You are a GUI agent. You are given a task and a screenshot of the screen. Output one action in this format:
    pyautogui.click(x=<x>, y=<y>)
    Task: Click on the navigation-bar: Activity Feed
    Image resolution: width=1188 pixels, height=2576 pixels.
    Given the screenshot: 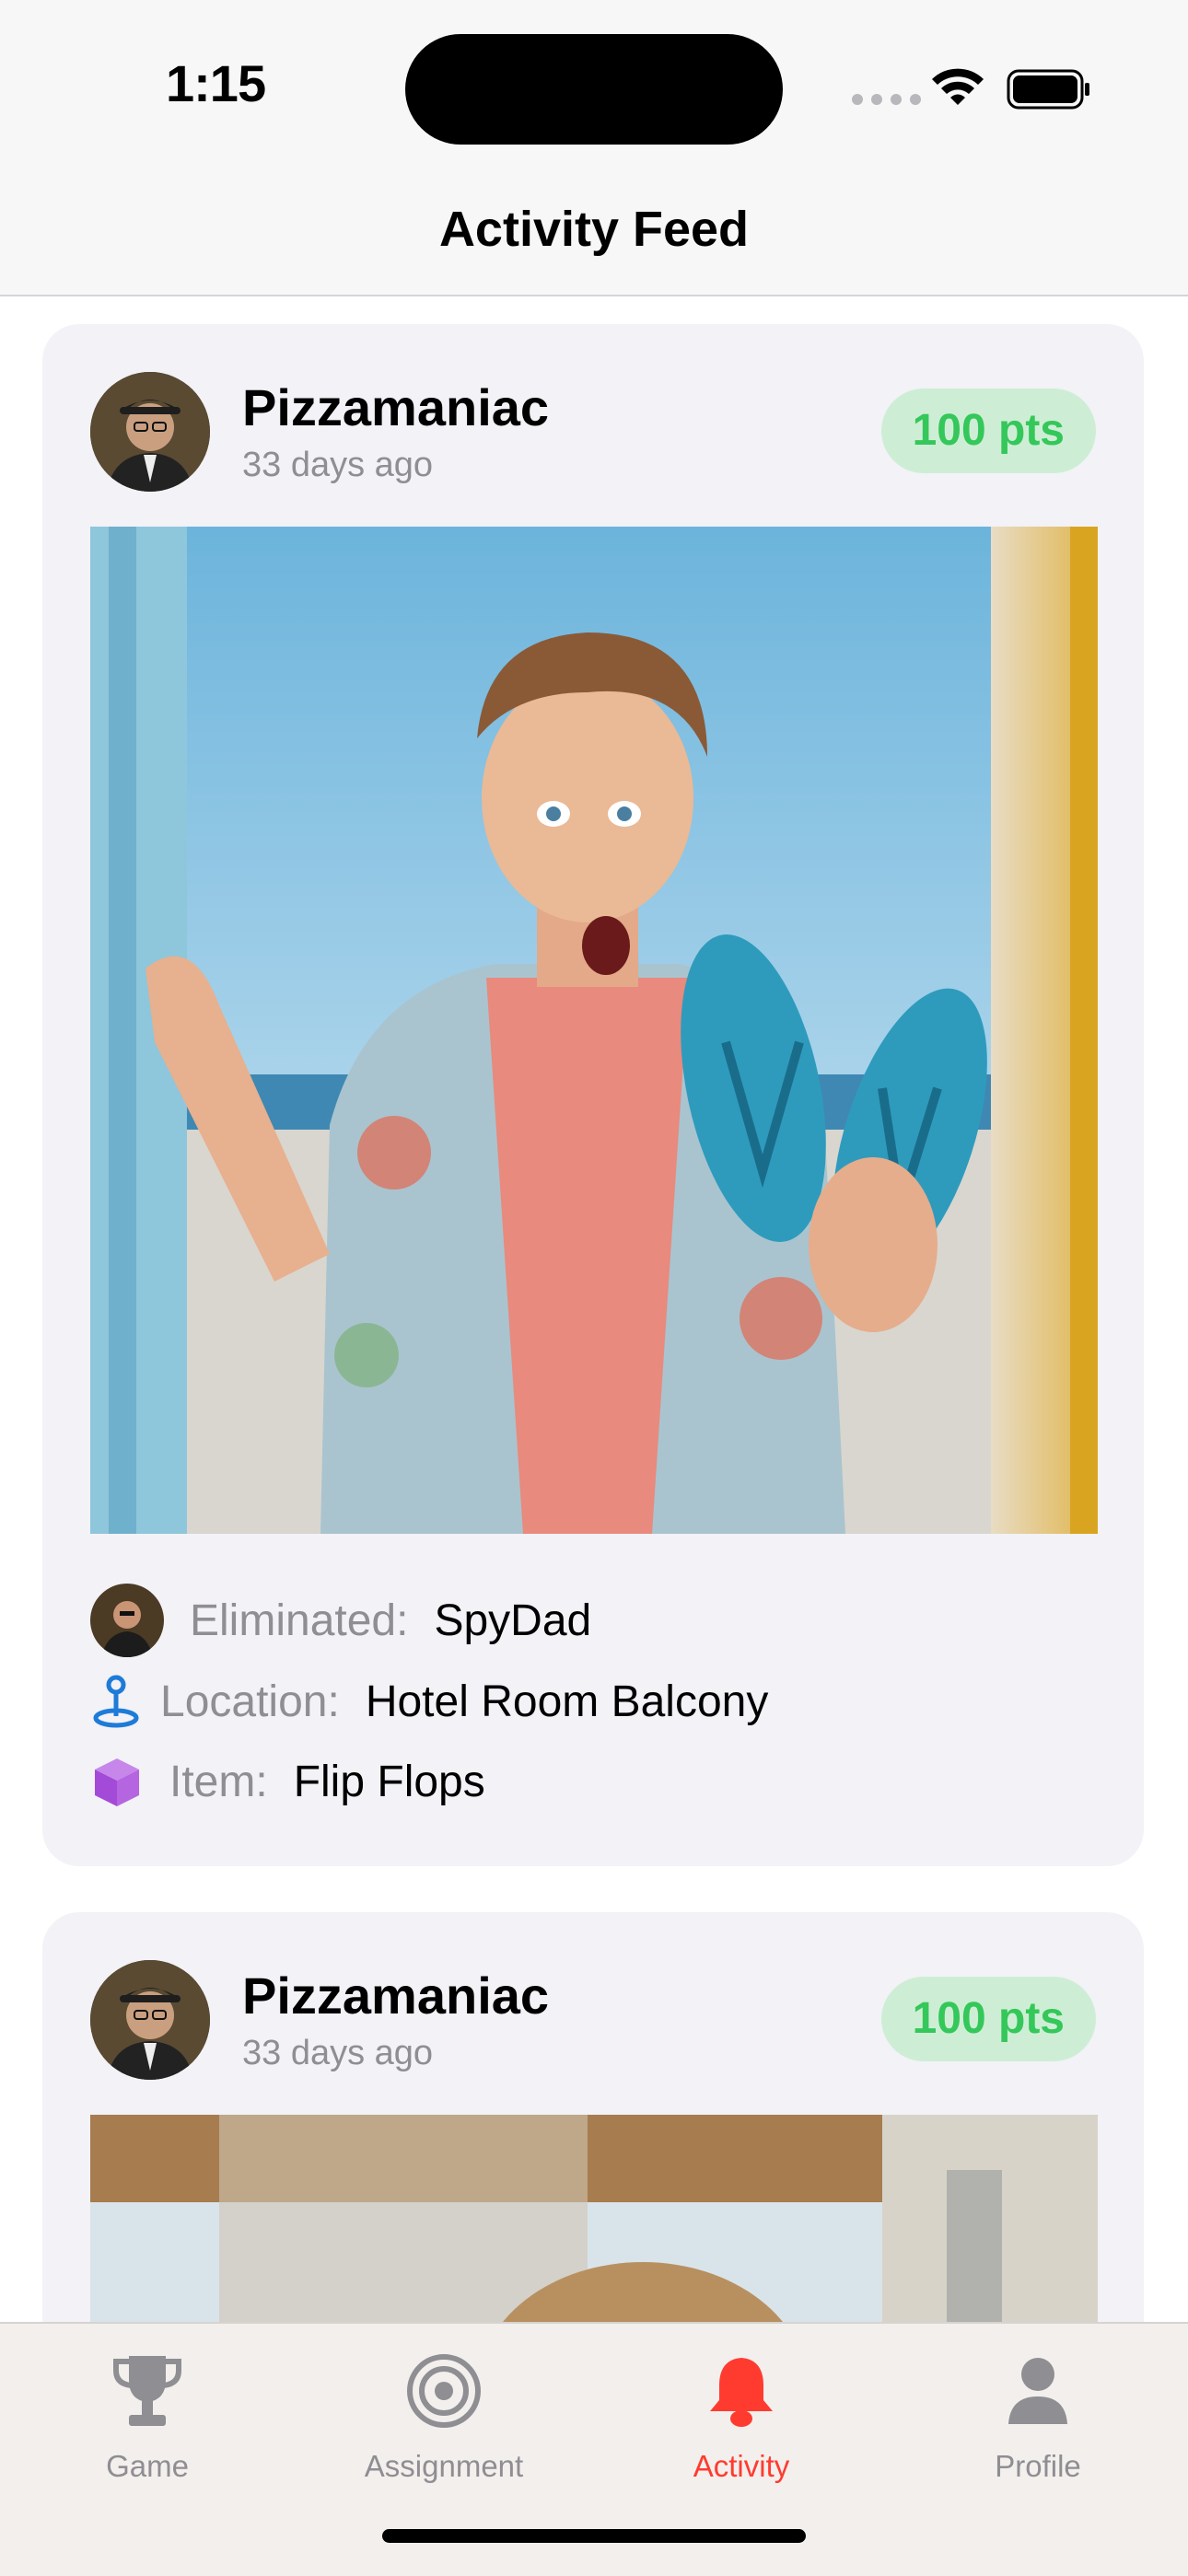 What is the action you would take?
    pyautogui.click(x=594, y=235)
    